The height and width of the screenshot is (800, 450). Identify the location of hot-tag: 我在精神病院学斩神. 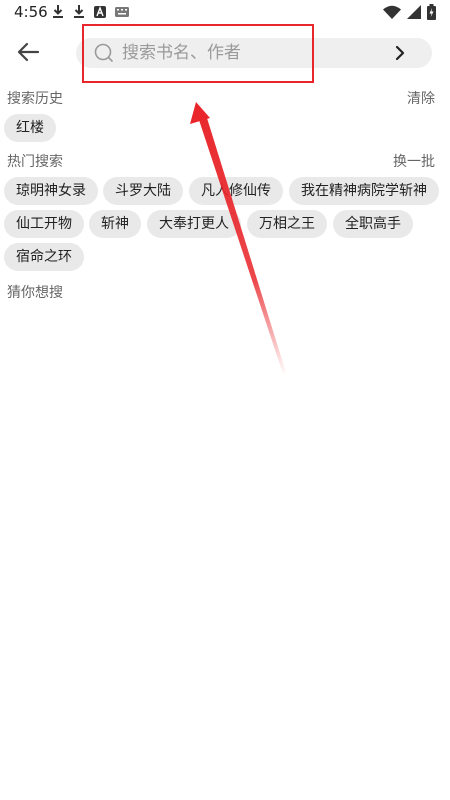
(364, 191).